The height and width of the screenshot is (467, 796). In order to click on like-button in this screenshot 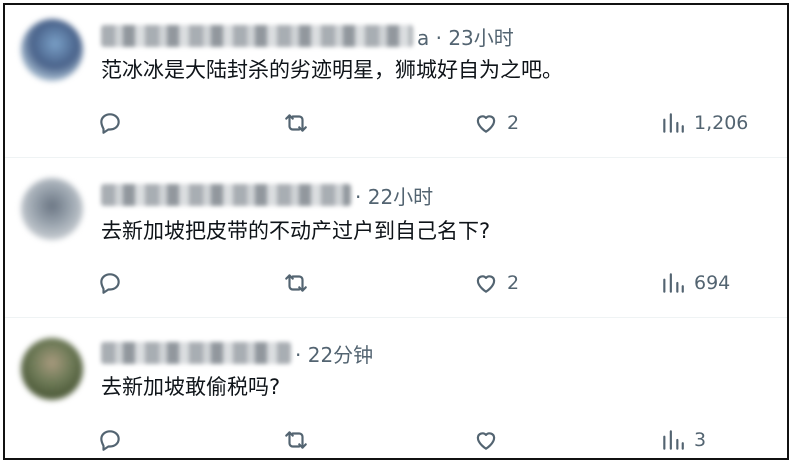, I will do `click(490, 440)`.